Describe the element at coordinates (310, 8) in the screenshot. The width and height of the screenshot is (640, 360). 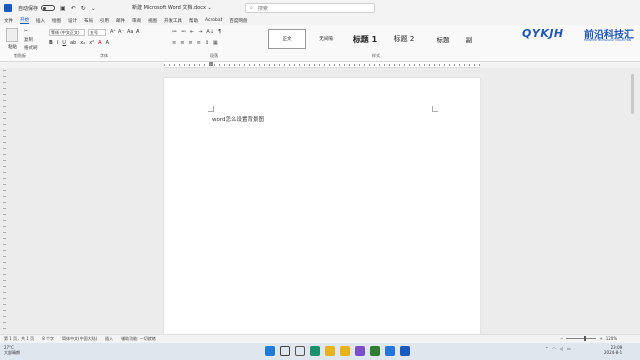
I see `search-input: ⌕ 搜索` at that location.